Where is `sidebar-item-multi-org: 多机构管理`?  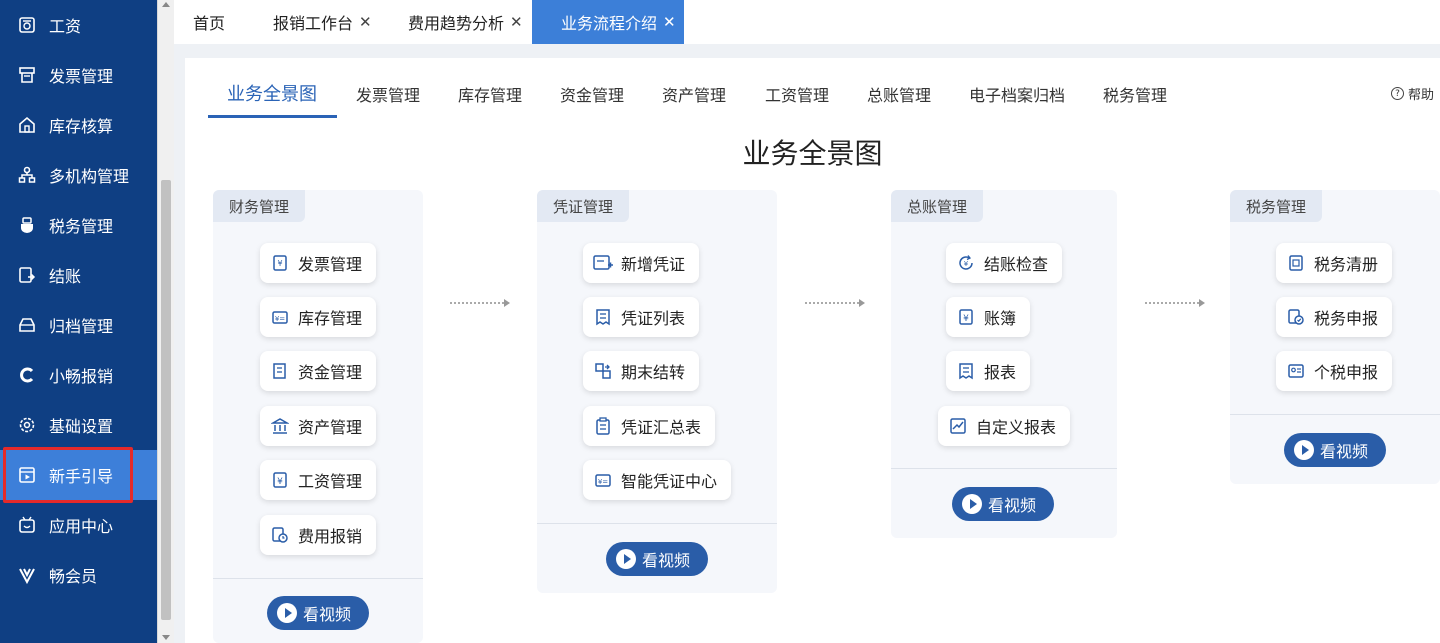 sidebar-item-multi-org: 多机构管理 is located at coordinates (78, 175).